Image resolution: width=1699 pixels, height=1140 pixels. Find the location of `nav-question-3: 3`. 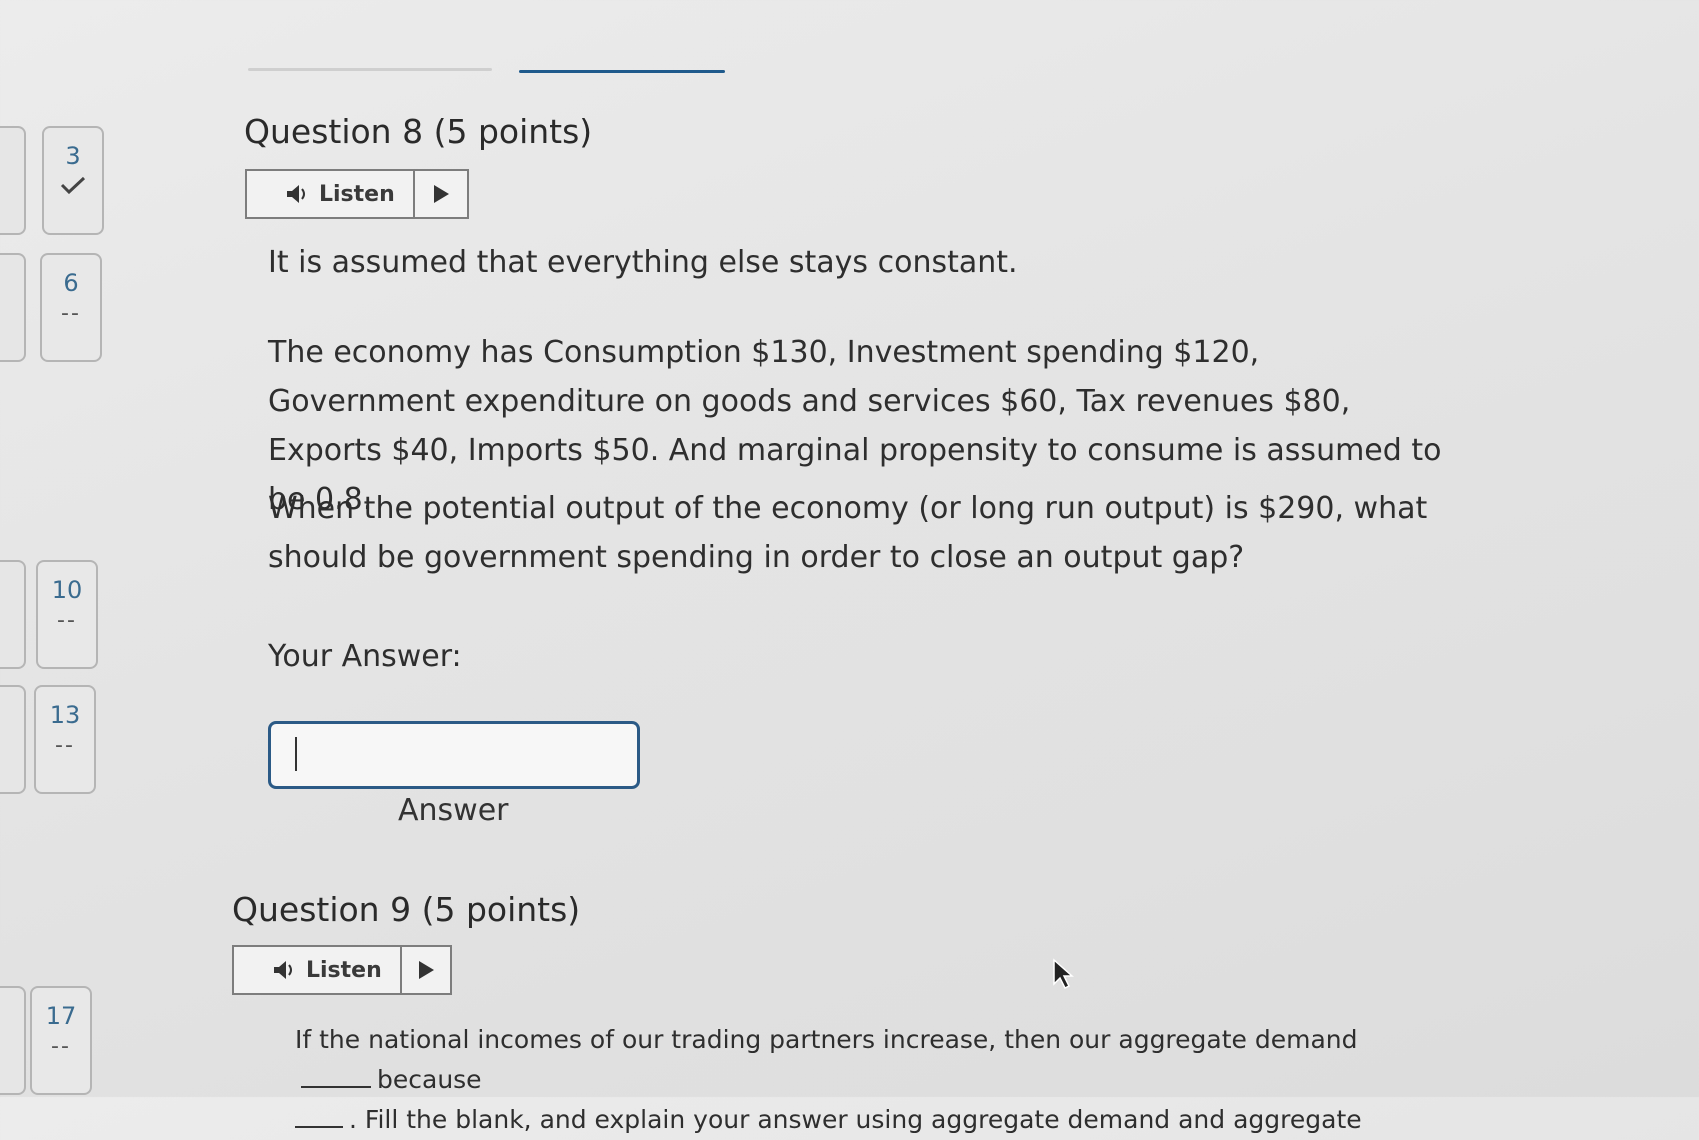

nav-question-3: 3 is located at coordinates (73, 180).